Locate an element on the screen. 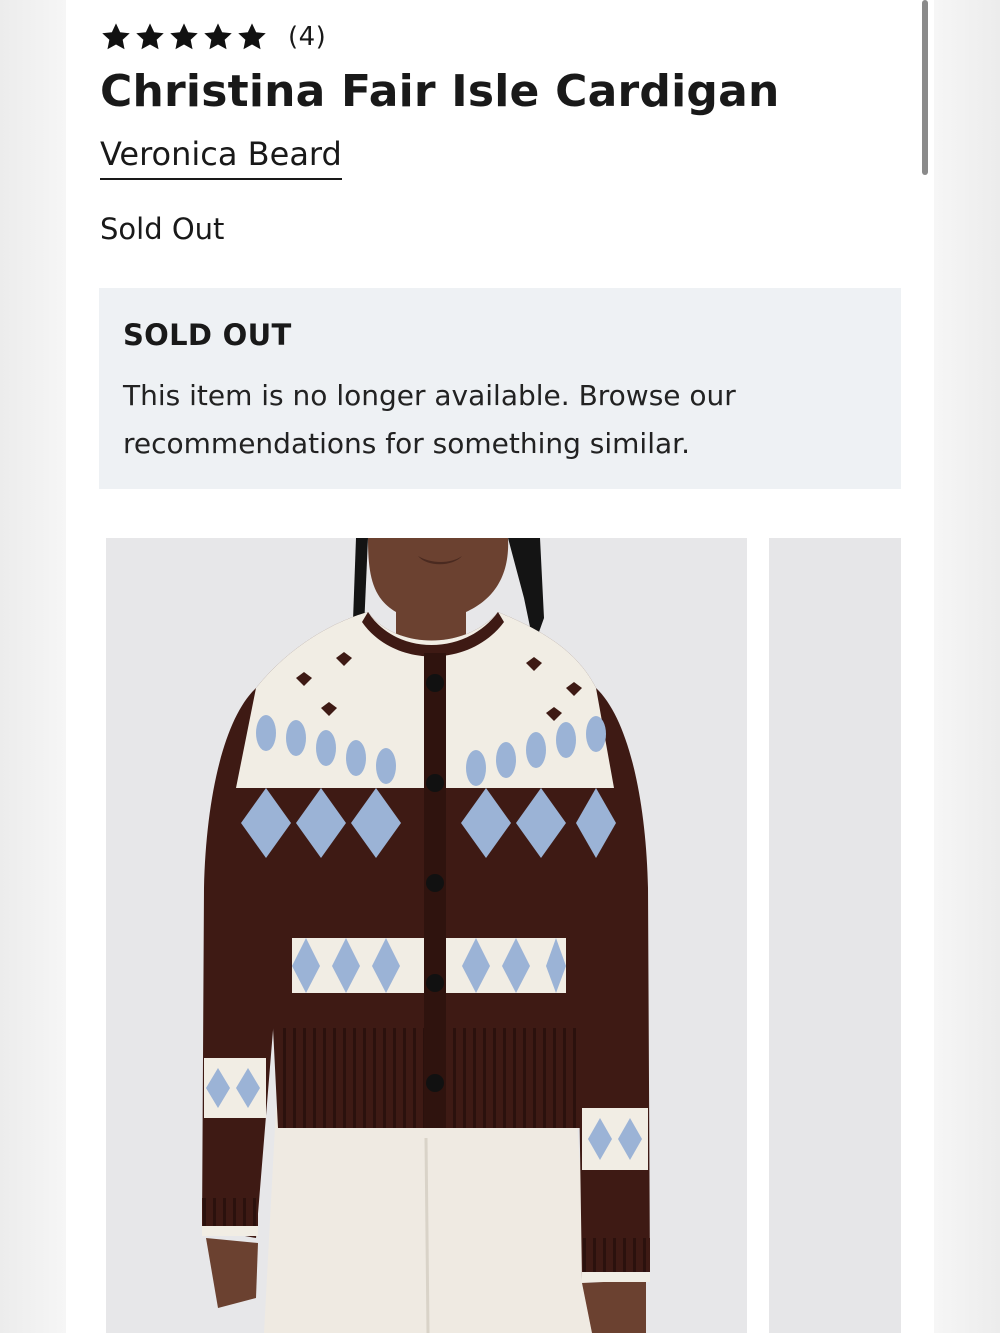 Image resolution: width=1000 pixels, height=1333 pixels. notice-title: SOLD OUT is located at coordinates (207, 335).